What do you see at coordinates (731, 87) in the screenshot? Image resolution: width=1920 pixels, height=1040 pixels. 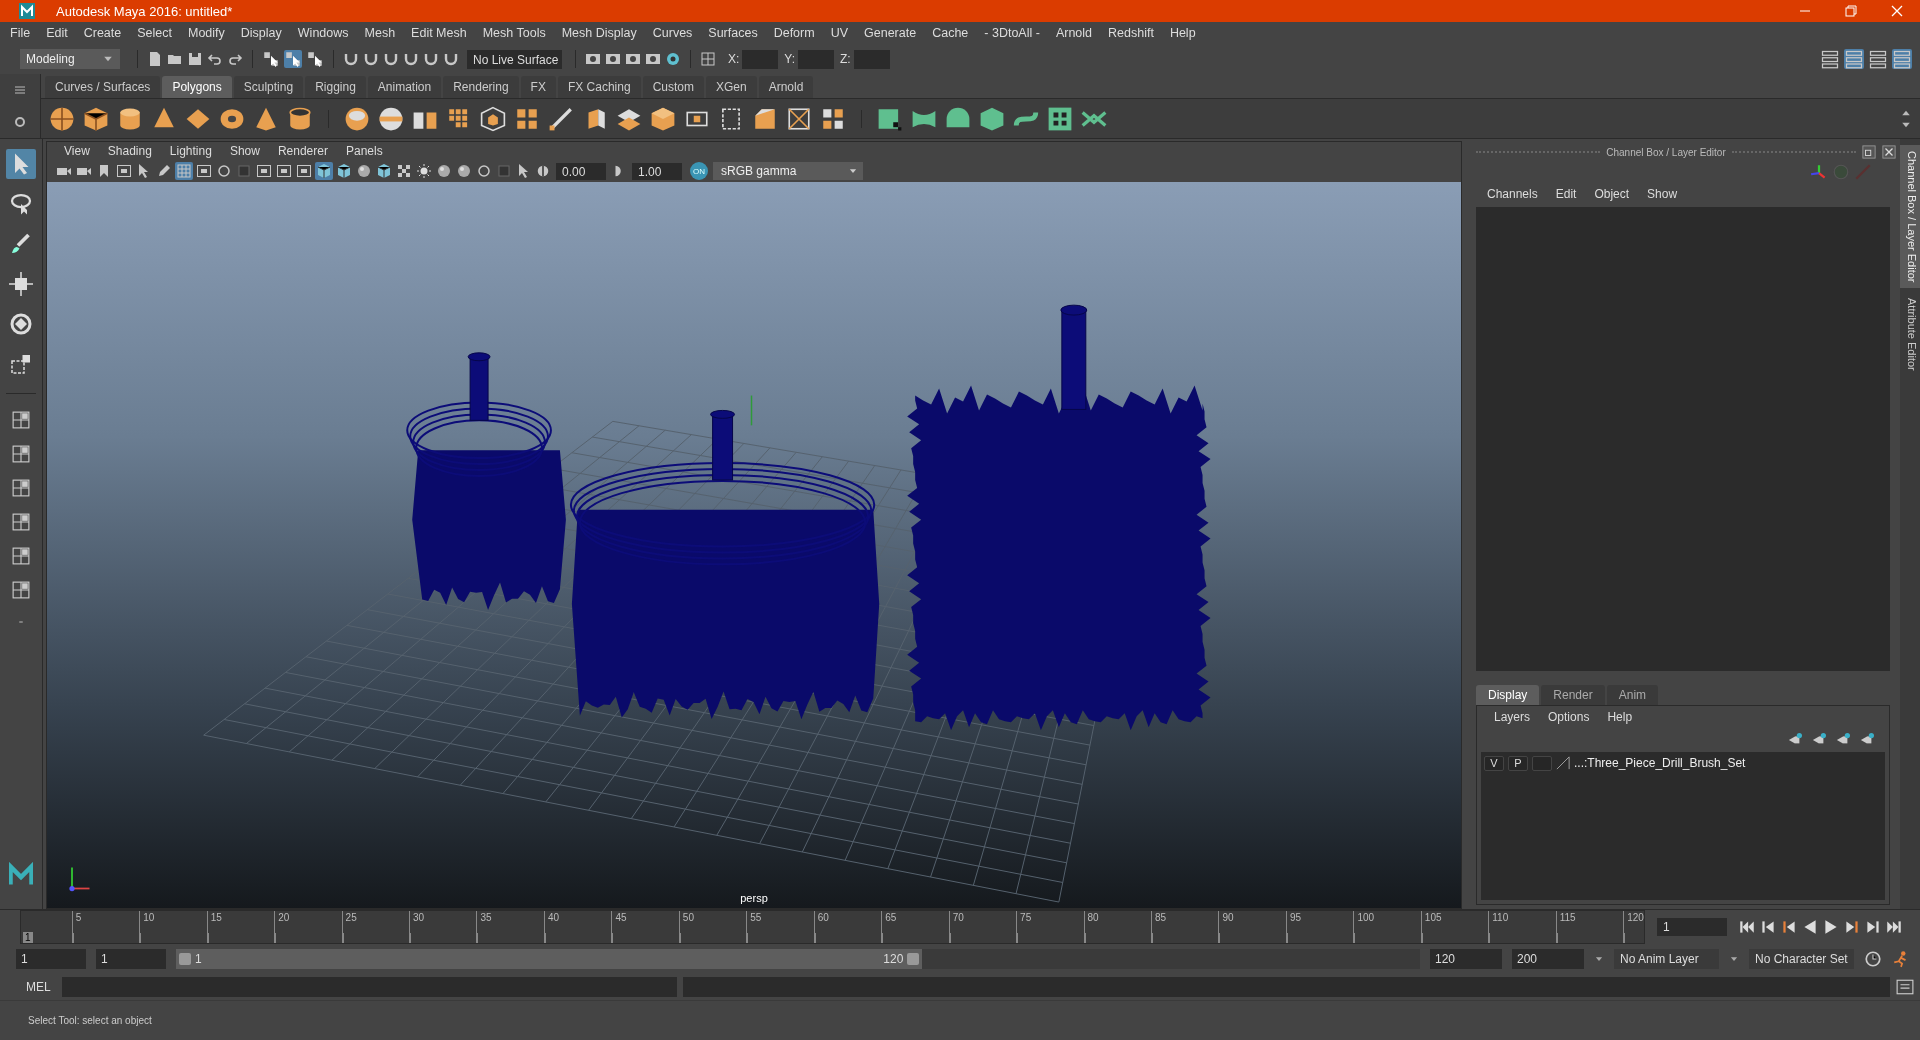 I see `shelf-tab: XGen` at bounding box center [731, 87].